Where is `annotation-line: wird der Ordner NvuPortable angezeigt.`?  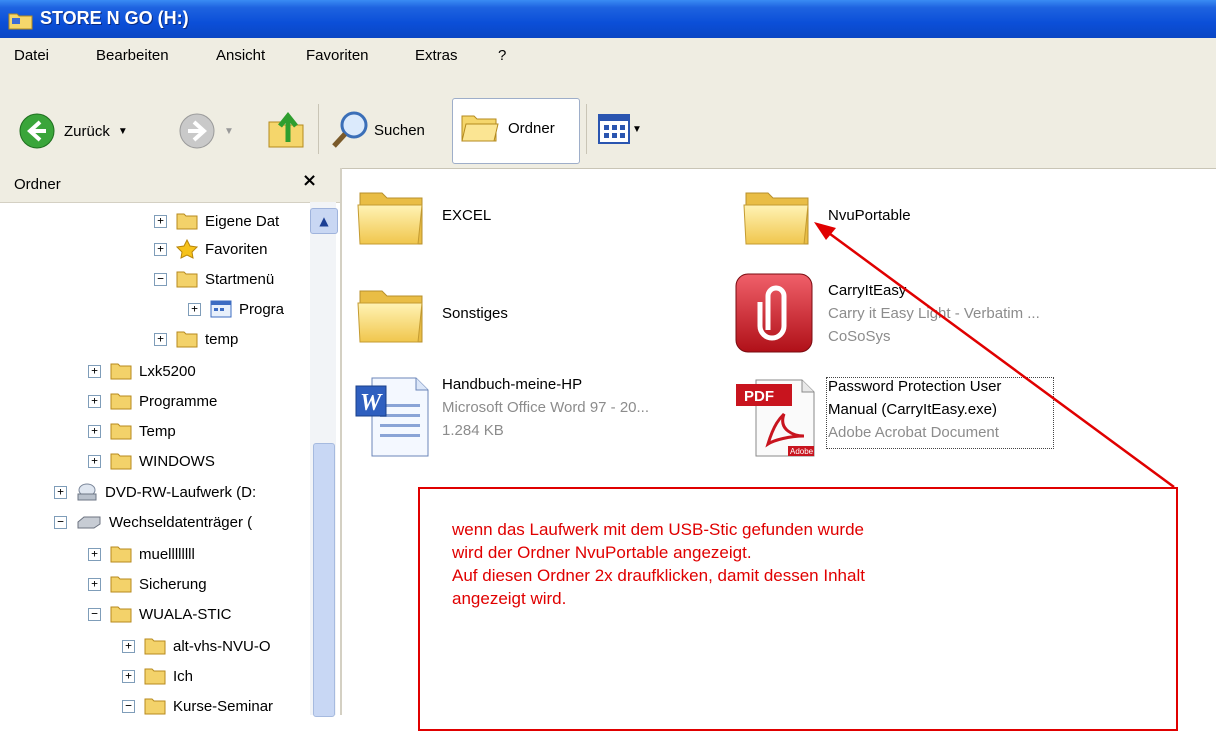
annotation-line: wird der Ordner NvuPortable angezeigt. is located at coordinates (602, 552).